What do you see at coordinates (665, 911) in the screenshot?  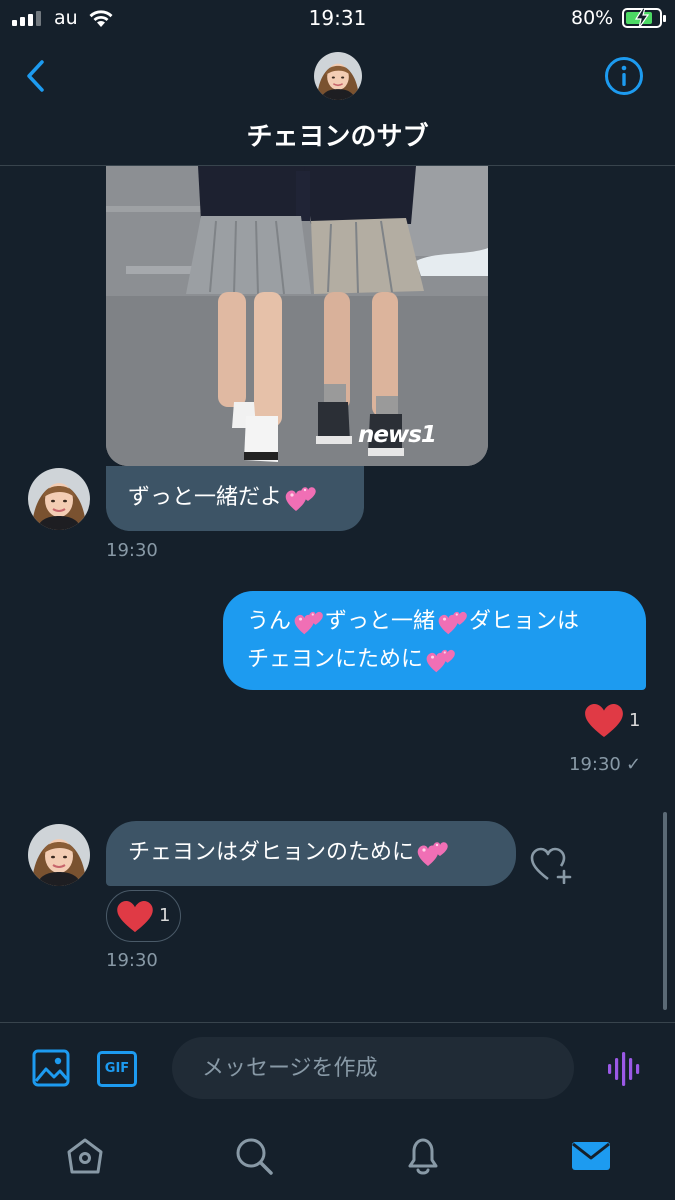 I see `scrollbar` at bounding box center [665, 911].